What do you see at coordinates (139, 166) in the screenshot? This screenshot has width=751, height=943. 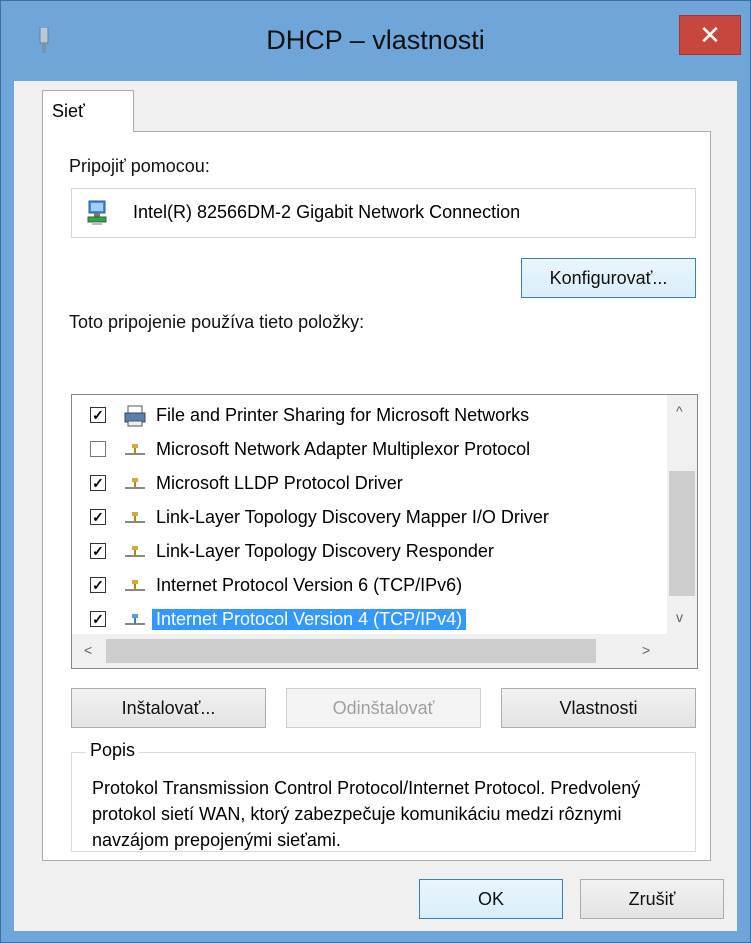 I see `connect-using-label: Pripojiť pomocou:` at bounding box center [139, 166].